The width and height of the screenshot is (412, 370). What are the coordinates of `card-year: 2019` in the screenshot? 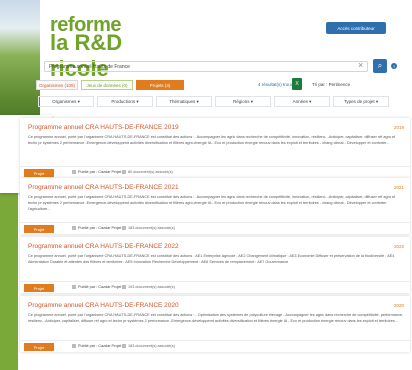 It's located at (398, 127).